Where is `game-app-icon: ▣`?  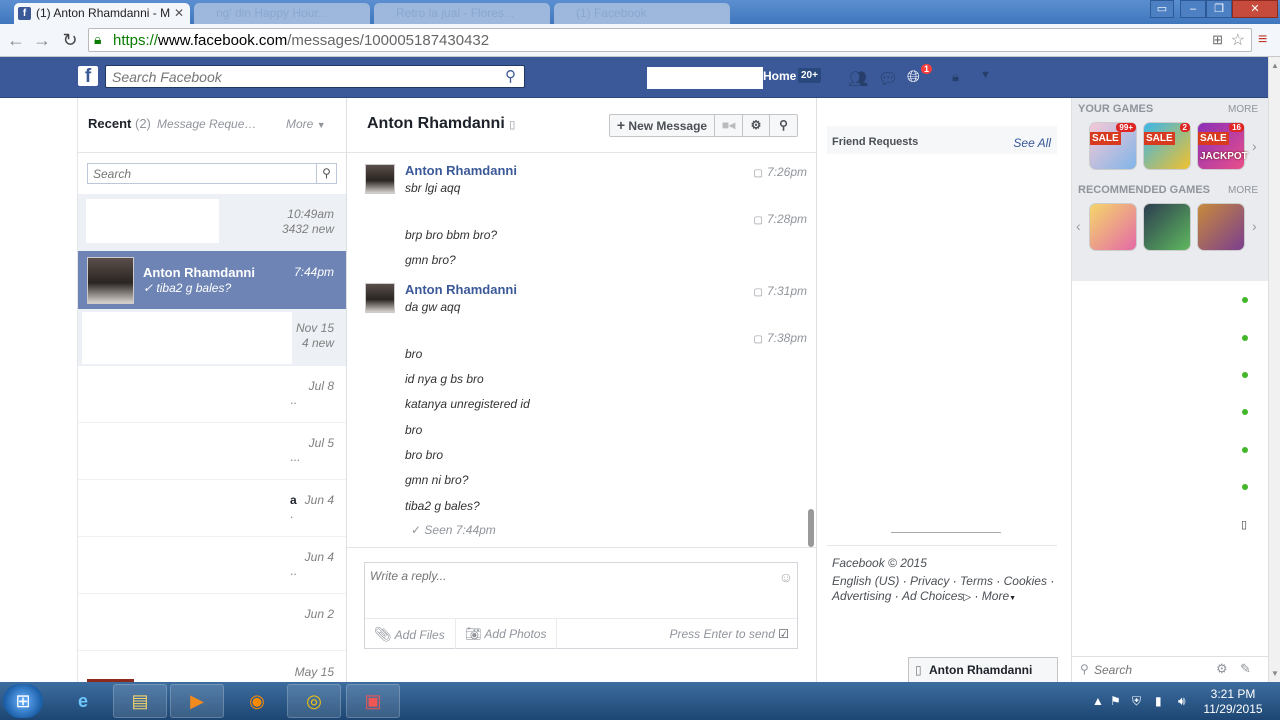
game-app-icon: ▣ is located at coordinates (373, 701).